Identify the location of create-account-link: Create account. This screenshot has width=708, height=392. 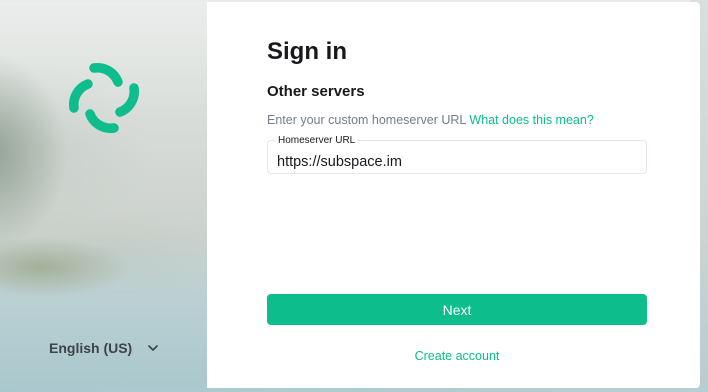
(457, 356).